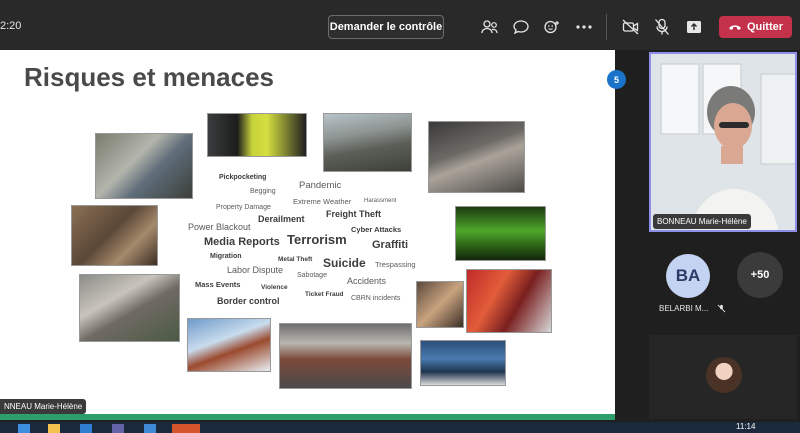  Describe the element at coordinates (54, 428) in the screenshot. I see `file-explorer-icon` at that location.